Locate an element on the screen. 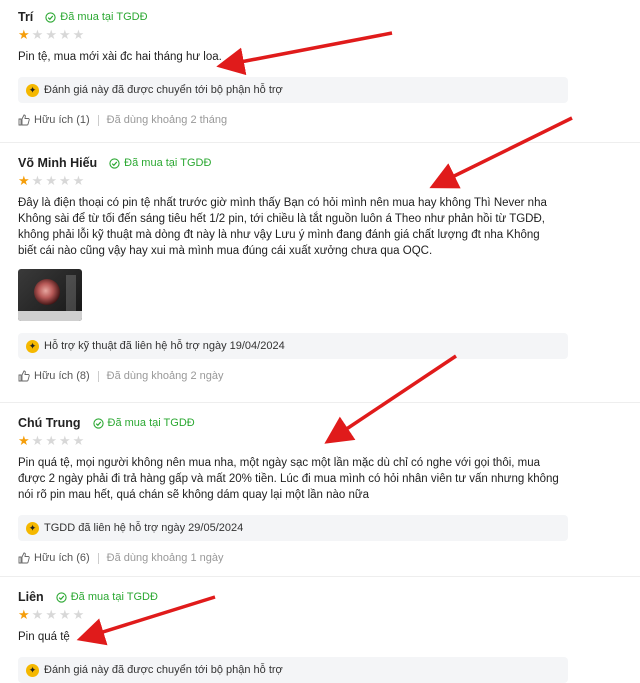 The width and height of the screenshot is (640, 683). support-reply: ✦ TGDD đã liên hệ hỗ trợ ngày 29/05/2024 is located at coordinates (293, 528).